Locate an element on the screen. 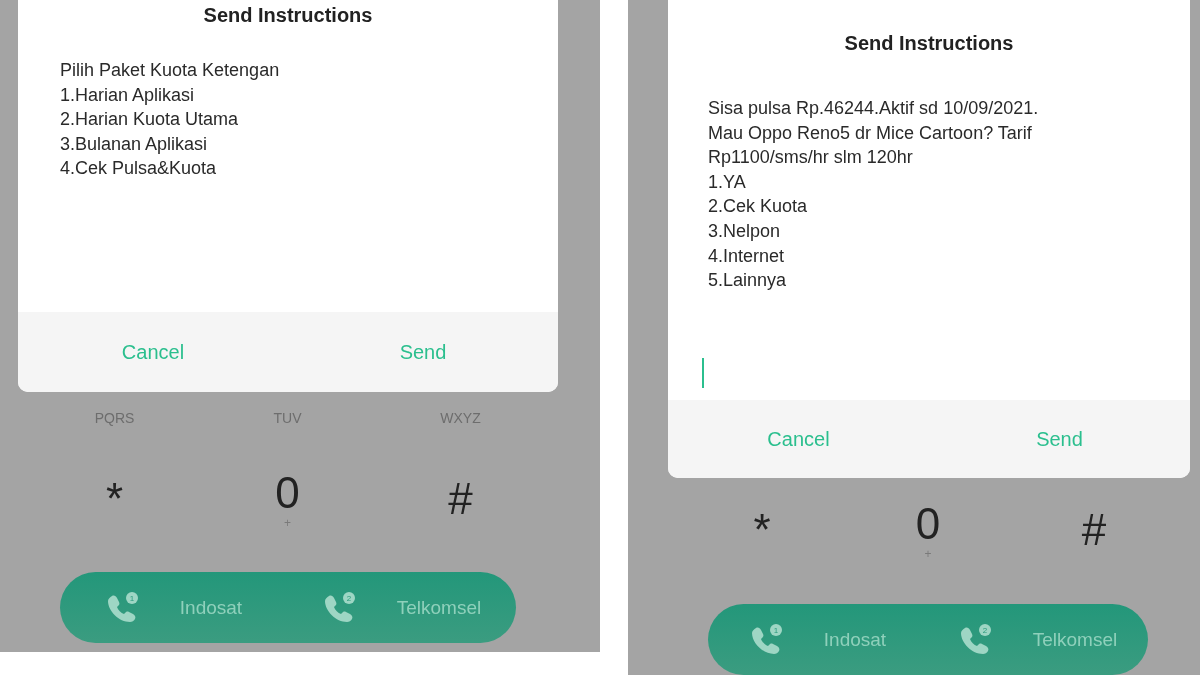 The width and height of the screenshot is (1200, 675). message-line: Mau Oppo Reno5 dr Mice Cartoon? Tarif is located at coordinates (870, 133).